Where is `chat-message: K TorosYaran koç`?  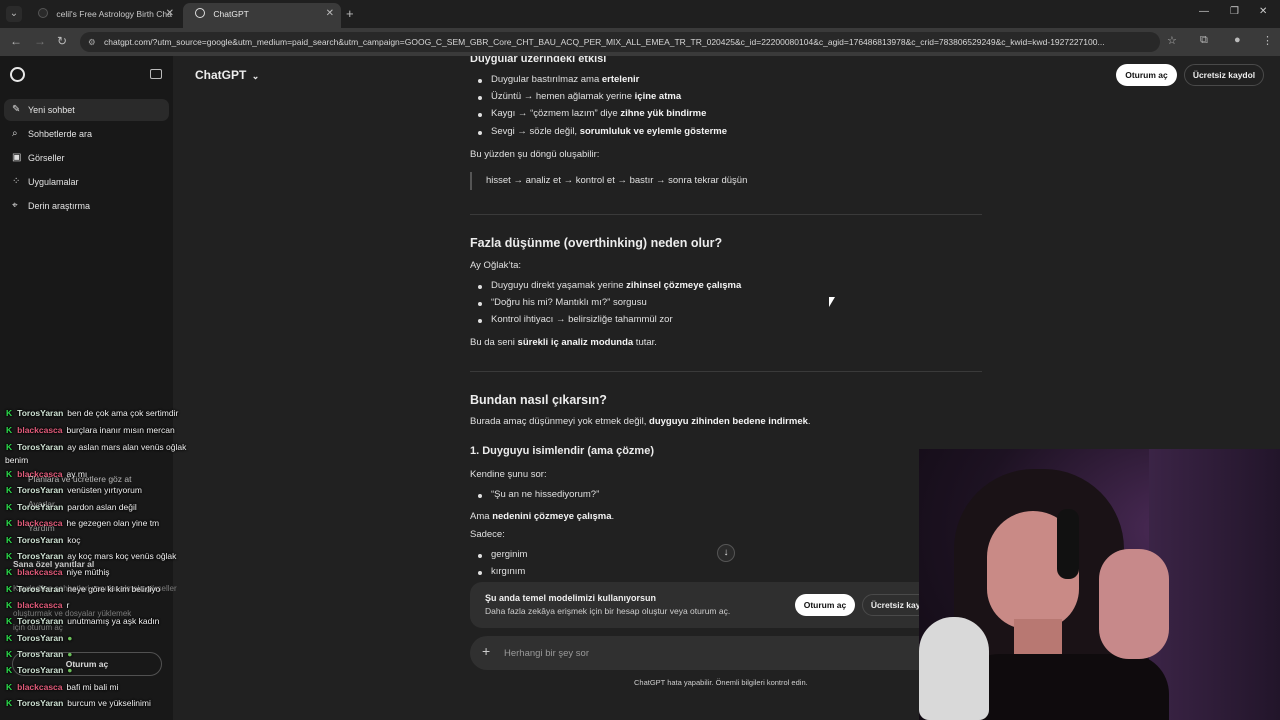
chat-message: K TorosYaran koç is located at coordinates (43, 540).